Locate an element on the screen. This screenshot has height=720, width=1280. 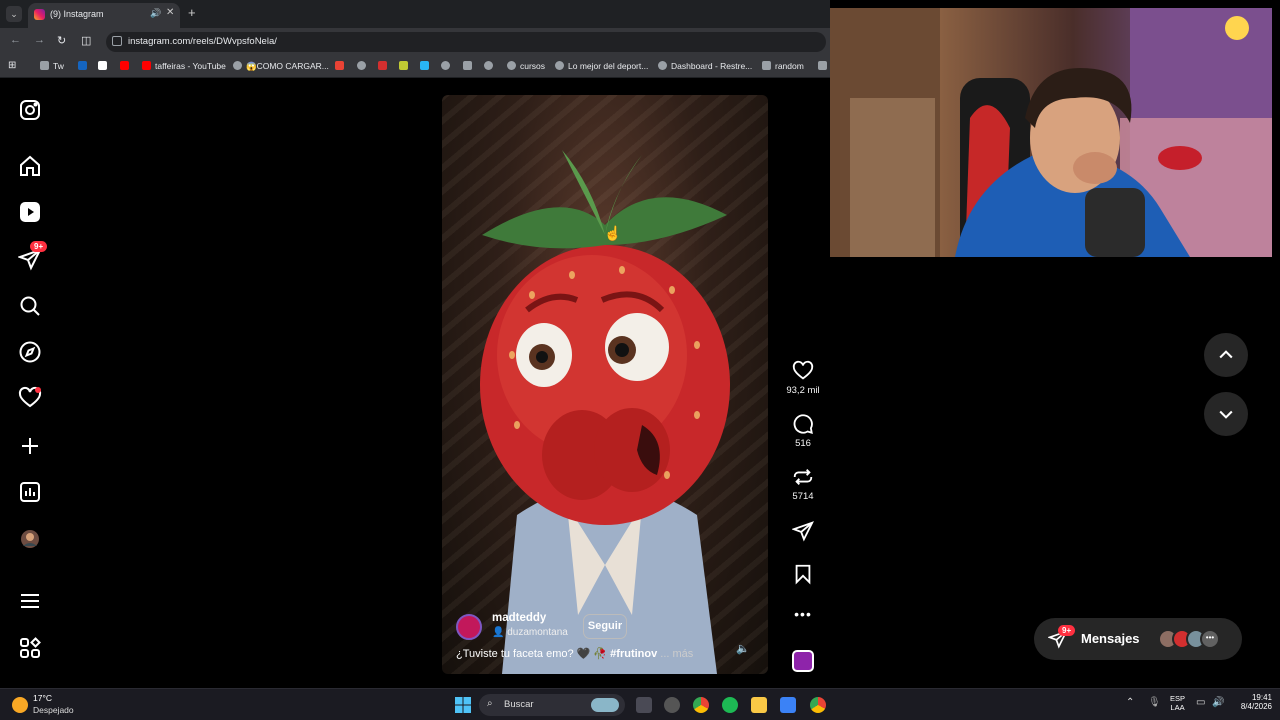
spotify-icon is located at coordinates (730, 705).